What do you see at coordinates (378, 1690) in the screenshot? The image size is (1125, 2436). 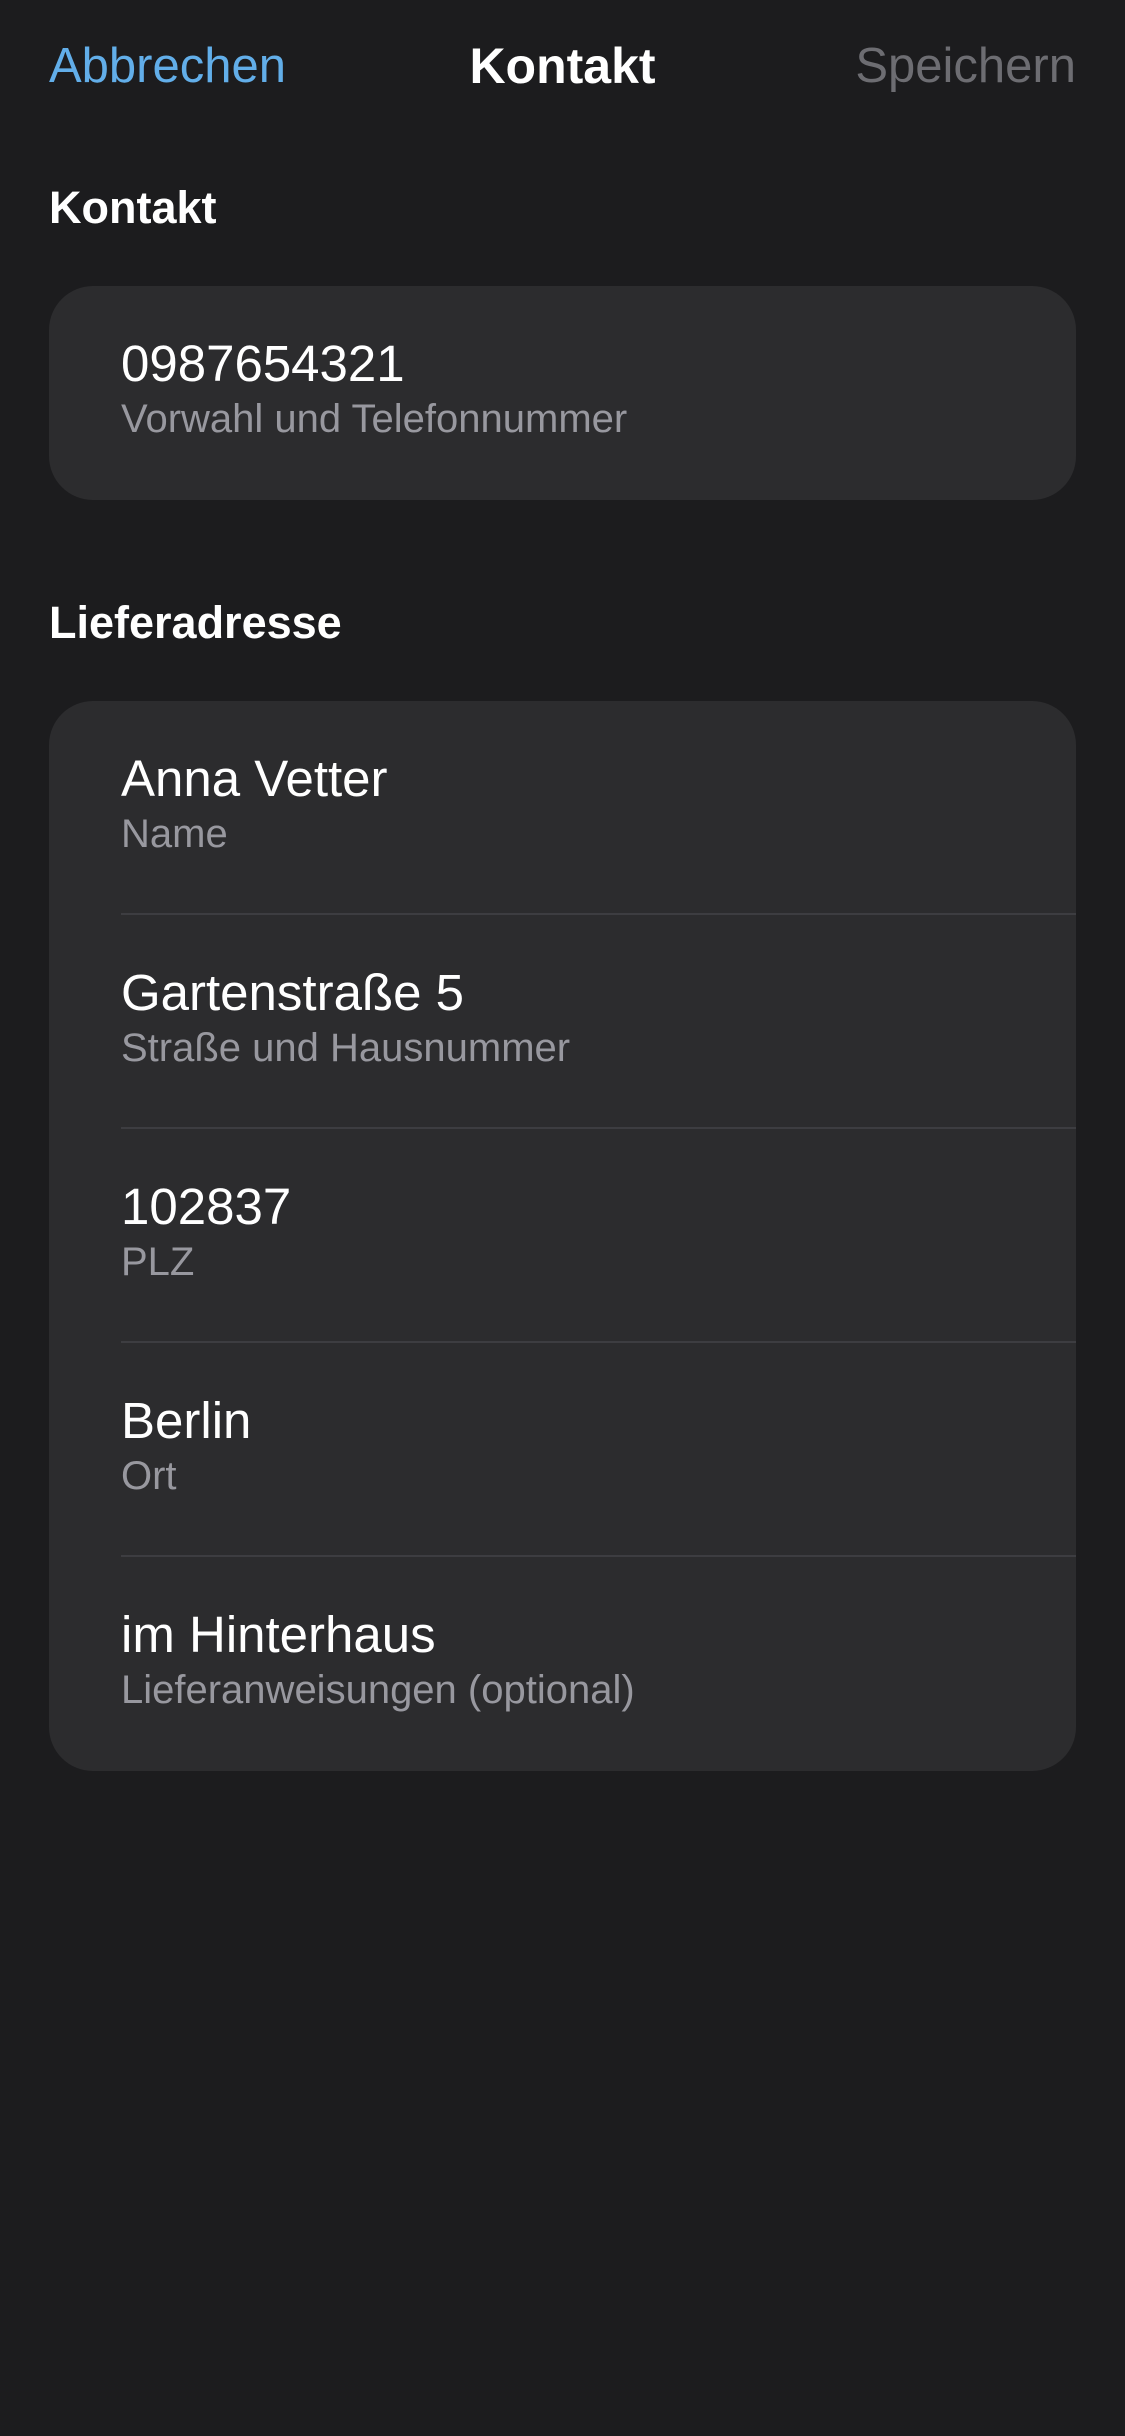 I see `delivery-instructions-label: Lieferanweisungen (optional)` at bounding box center [378, 1690].